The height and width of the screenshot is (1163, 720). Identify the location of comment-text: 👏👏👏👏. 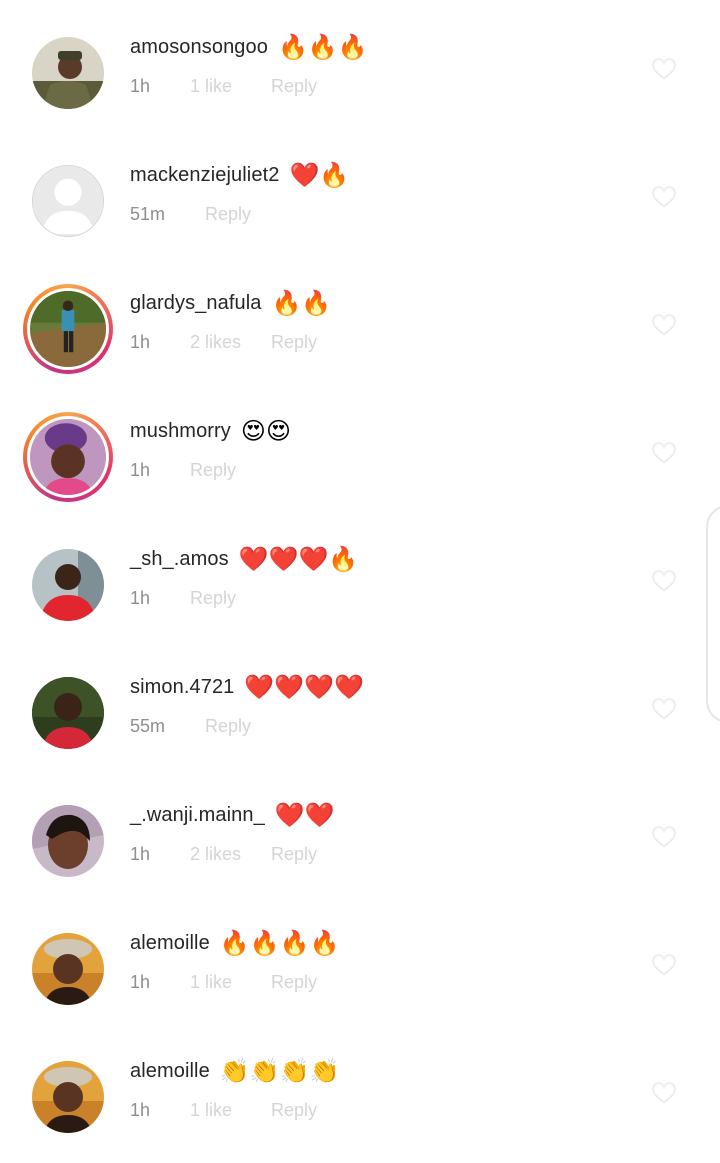
(279, 1071).